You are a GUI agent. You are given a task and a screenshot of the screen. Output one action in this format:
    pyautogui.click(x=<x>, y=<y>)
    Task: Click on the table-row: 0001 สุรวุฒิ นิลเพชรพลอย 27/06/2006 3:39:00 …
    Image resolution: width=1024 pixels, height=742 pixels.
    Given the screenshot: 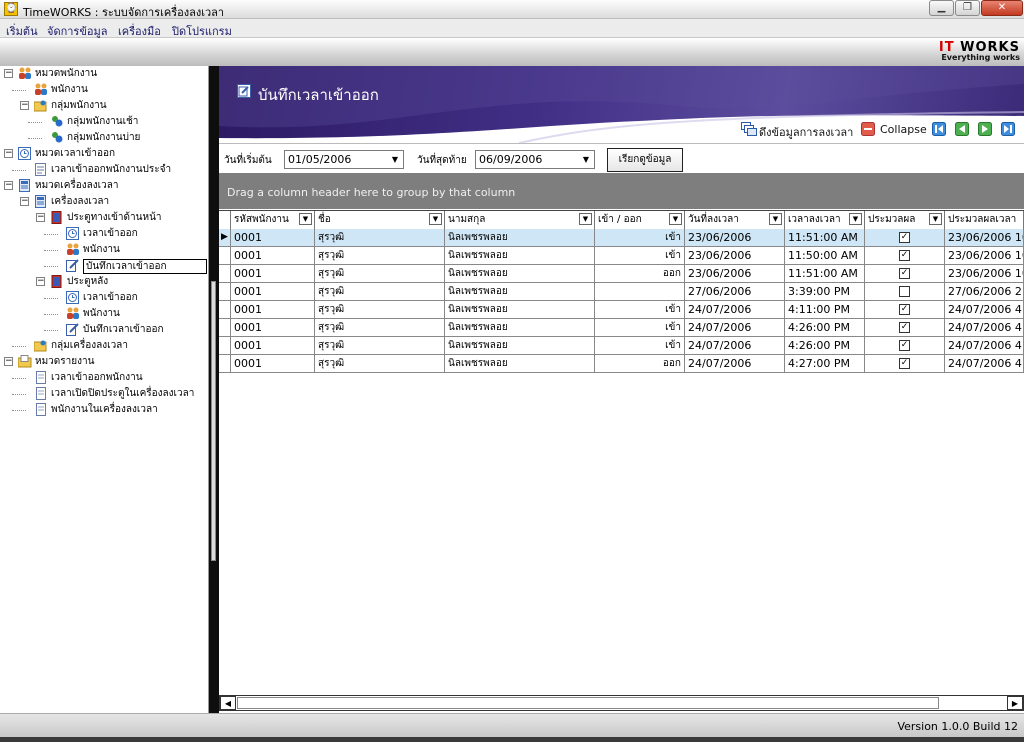 What is the action you would take?
    pyautogui.click(x=621, y=292)
    